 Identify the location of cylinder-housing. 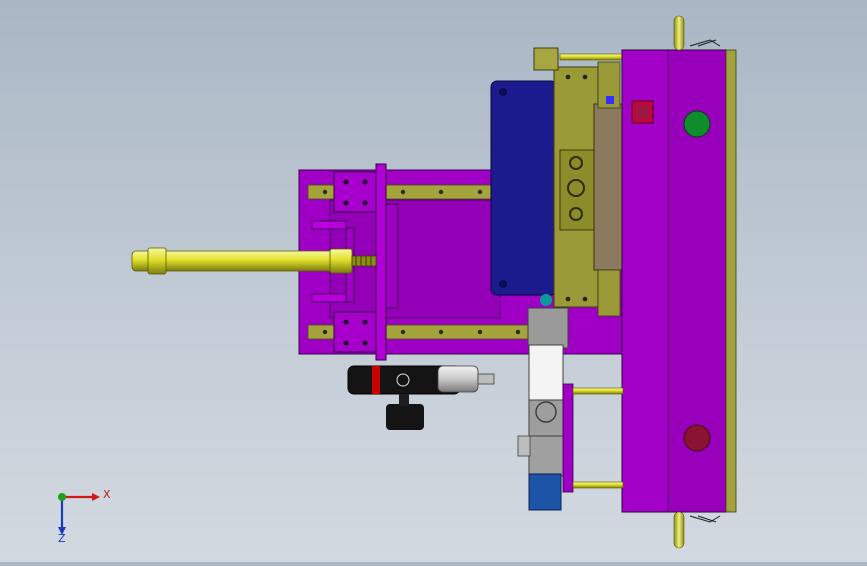
(548, 328).